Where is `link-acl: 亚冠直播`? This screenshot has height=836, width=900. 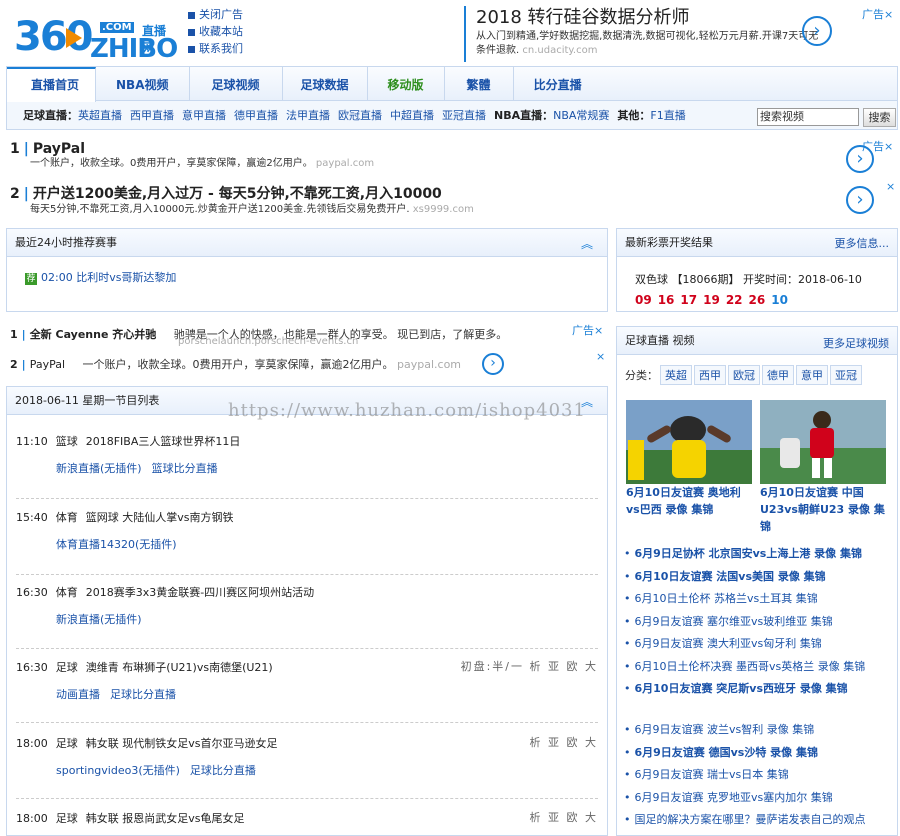 link-acl: 亚冠直播 is located at coordinates (464, 115).